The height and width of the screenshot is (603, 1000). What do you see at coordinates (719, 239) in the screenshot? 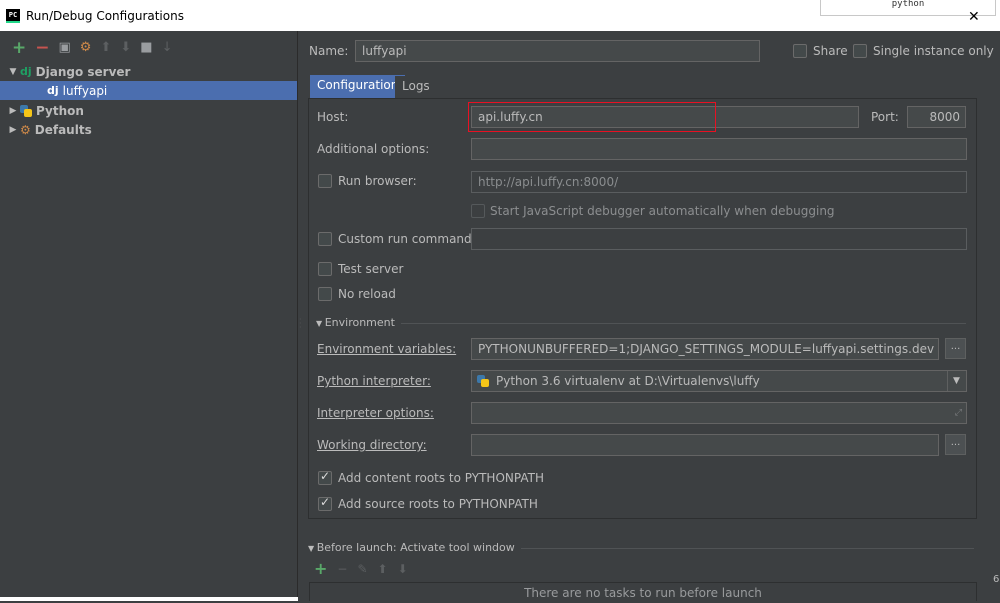
I see `custom-run-command-field` at bounding box center [719, 239].